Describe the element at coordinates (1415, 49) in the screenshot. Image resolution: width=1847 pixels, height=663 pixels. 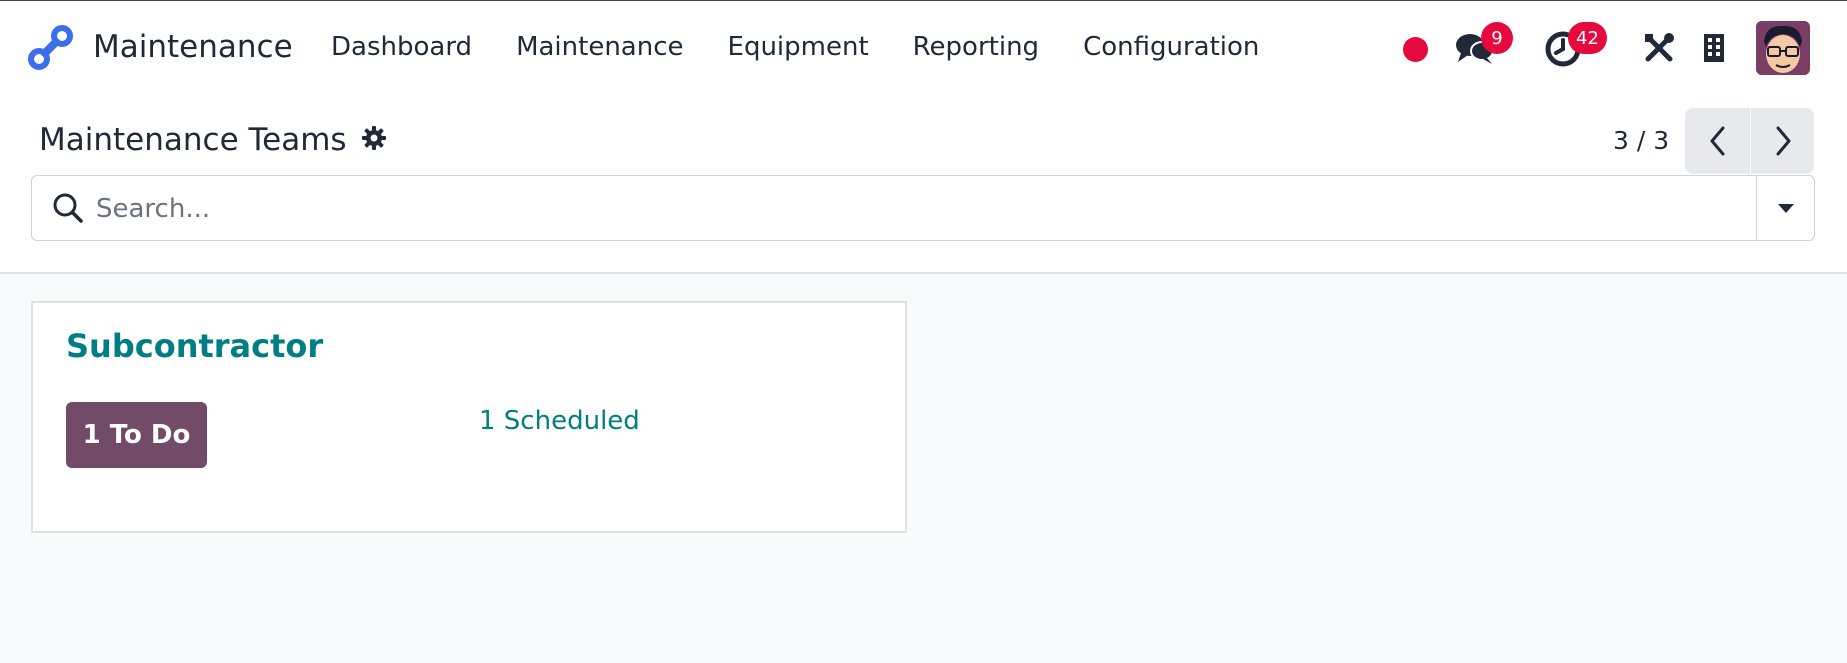
I see `recording-indicator-icon` at that location.